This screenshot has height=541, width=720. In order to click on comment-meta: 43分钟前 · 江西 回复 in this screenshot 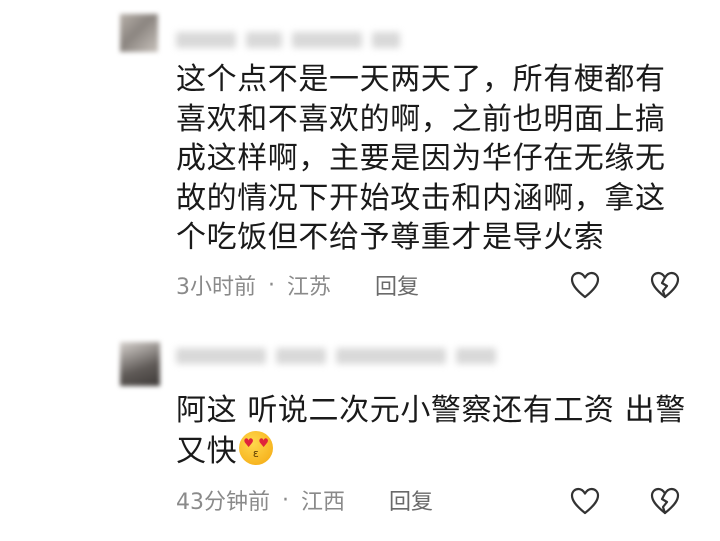, I will do `click(304, 500)`.